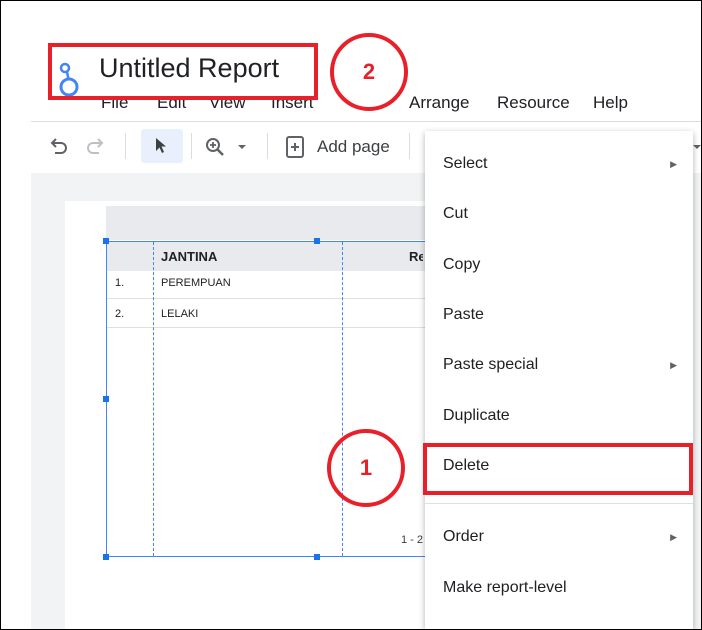 Image resolution: width=702 pixels, height=630 pixels. Describe the element at coordinates (505, 588) in the screenshot. I see `menu-item-make-report-level: Make report-level` at that location.